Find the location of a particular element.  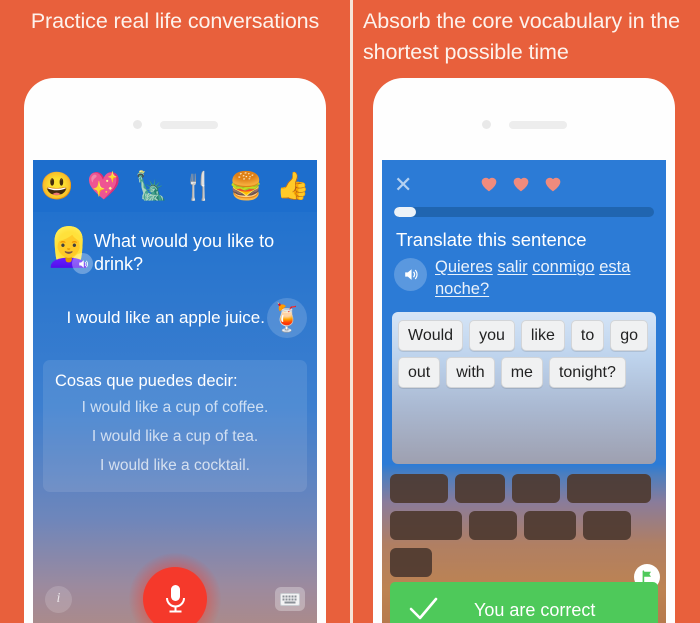

keyboard-icon is located at coordinates (290, 599).